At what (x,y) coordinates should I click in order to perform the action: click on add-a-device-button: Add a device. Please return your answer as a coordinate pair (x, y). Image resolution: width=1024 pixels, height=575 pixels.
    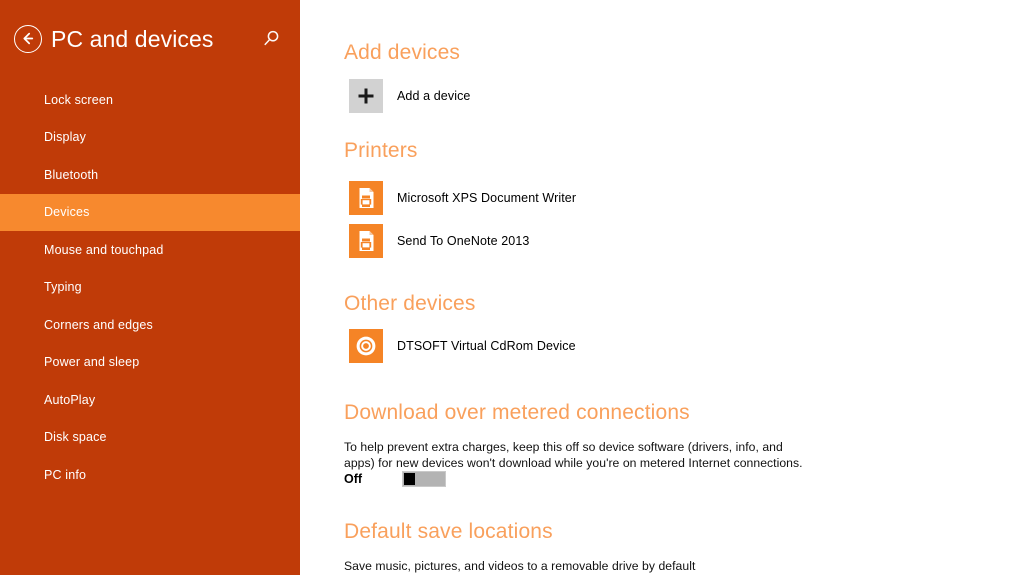
    Looking at the image, I should click on (409, 96).